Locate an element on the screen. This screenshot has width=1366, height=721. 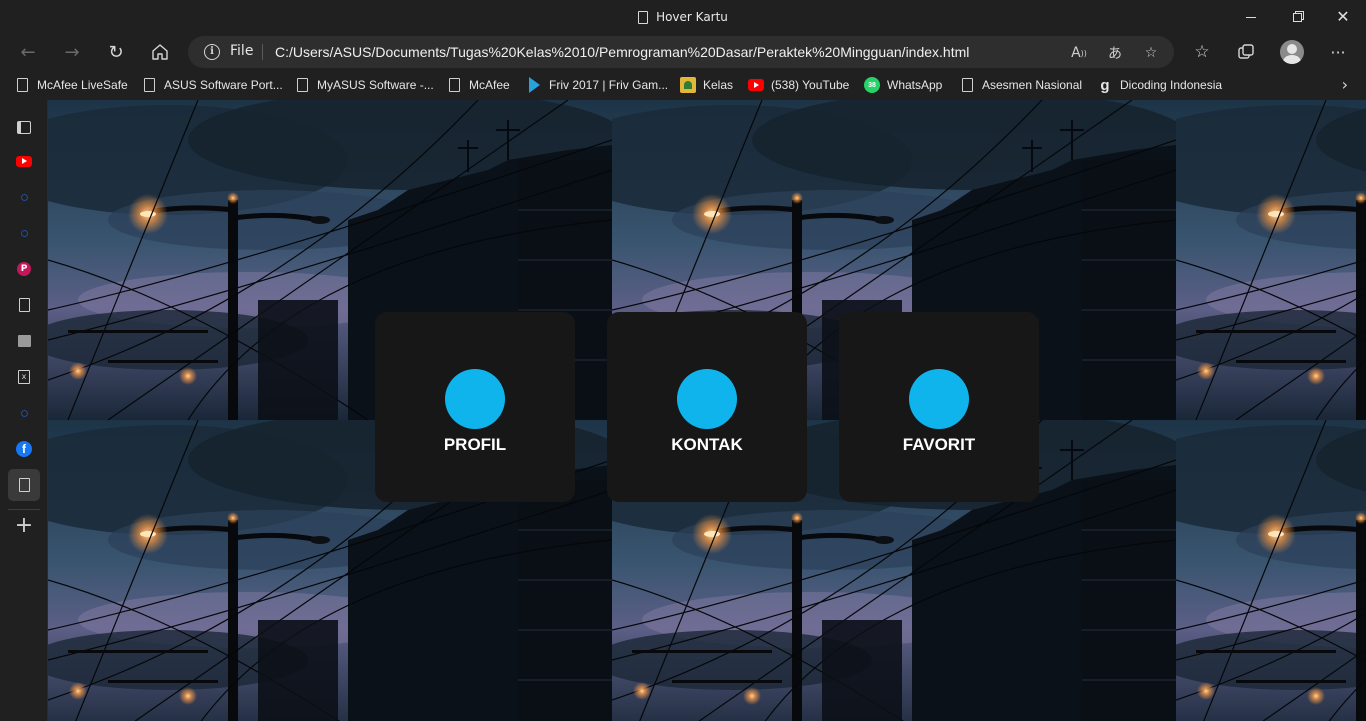
bookmark-label: WhatsApp is located at coordinates (915, 85).